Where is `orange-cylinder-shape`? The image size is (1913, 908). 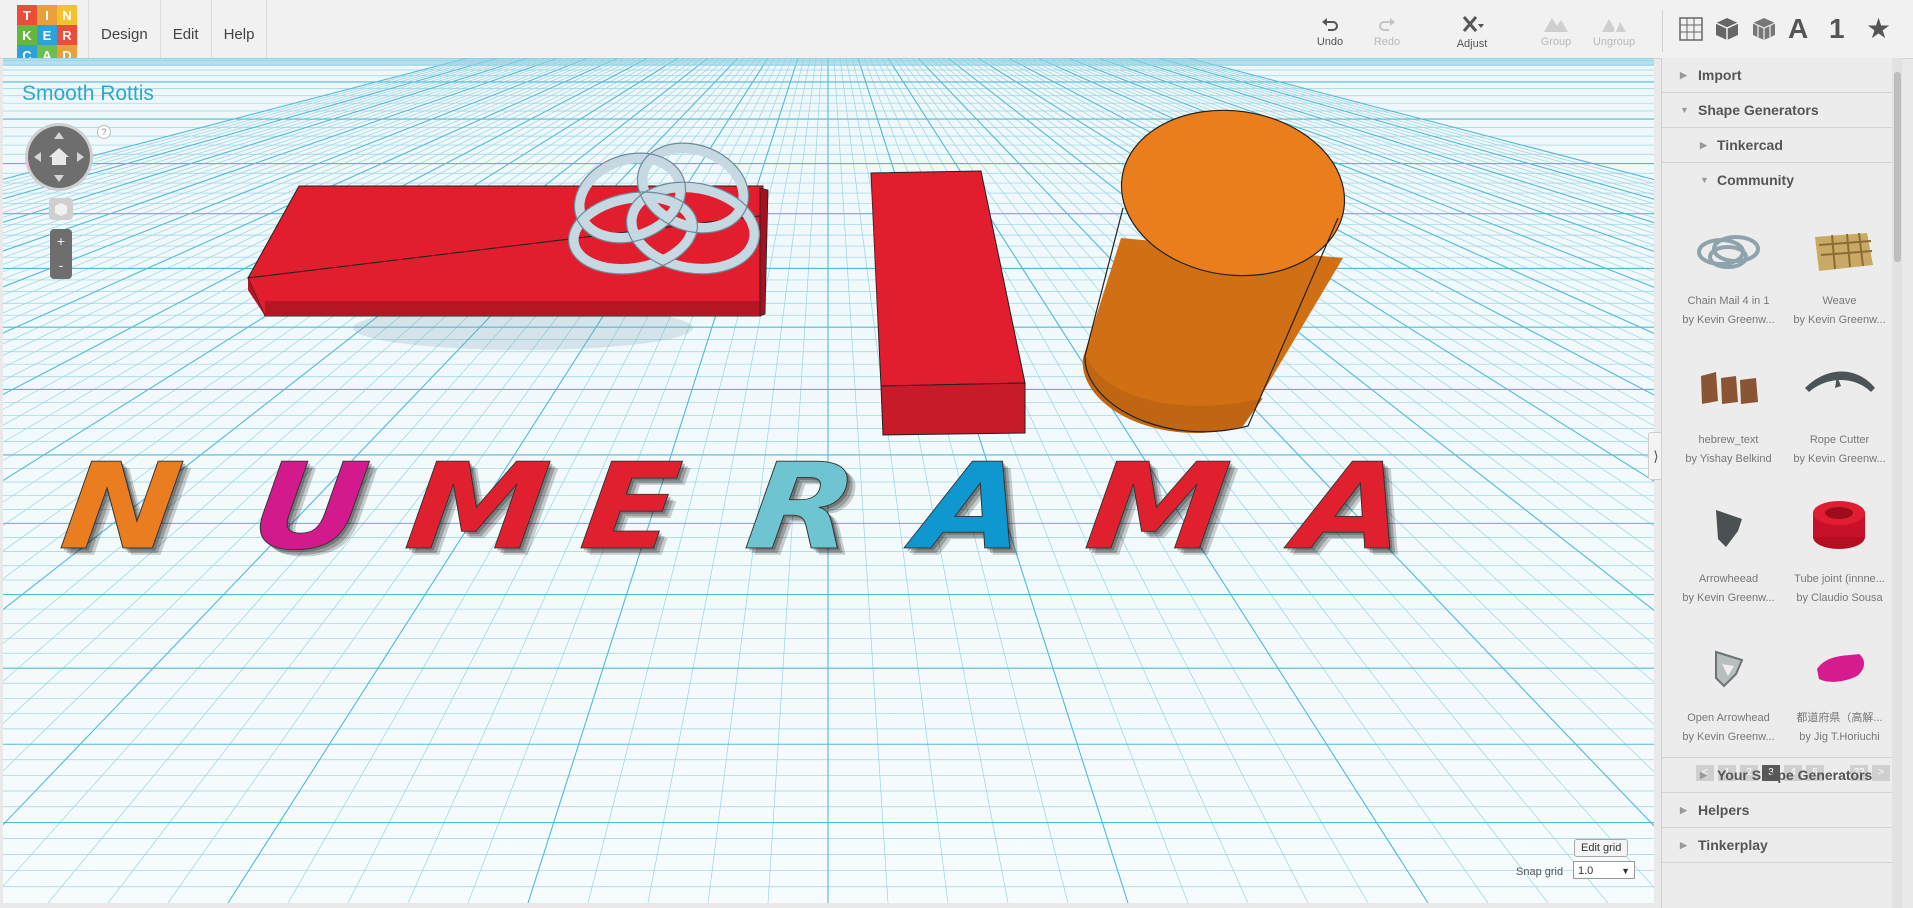
orange-cylinder-shape is located at coordinates (1219, 264).